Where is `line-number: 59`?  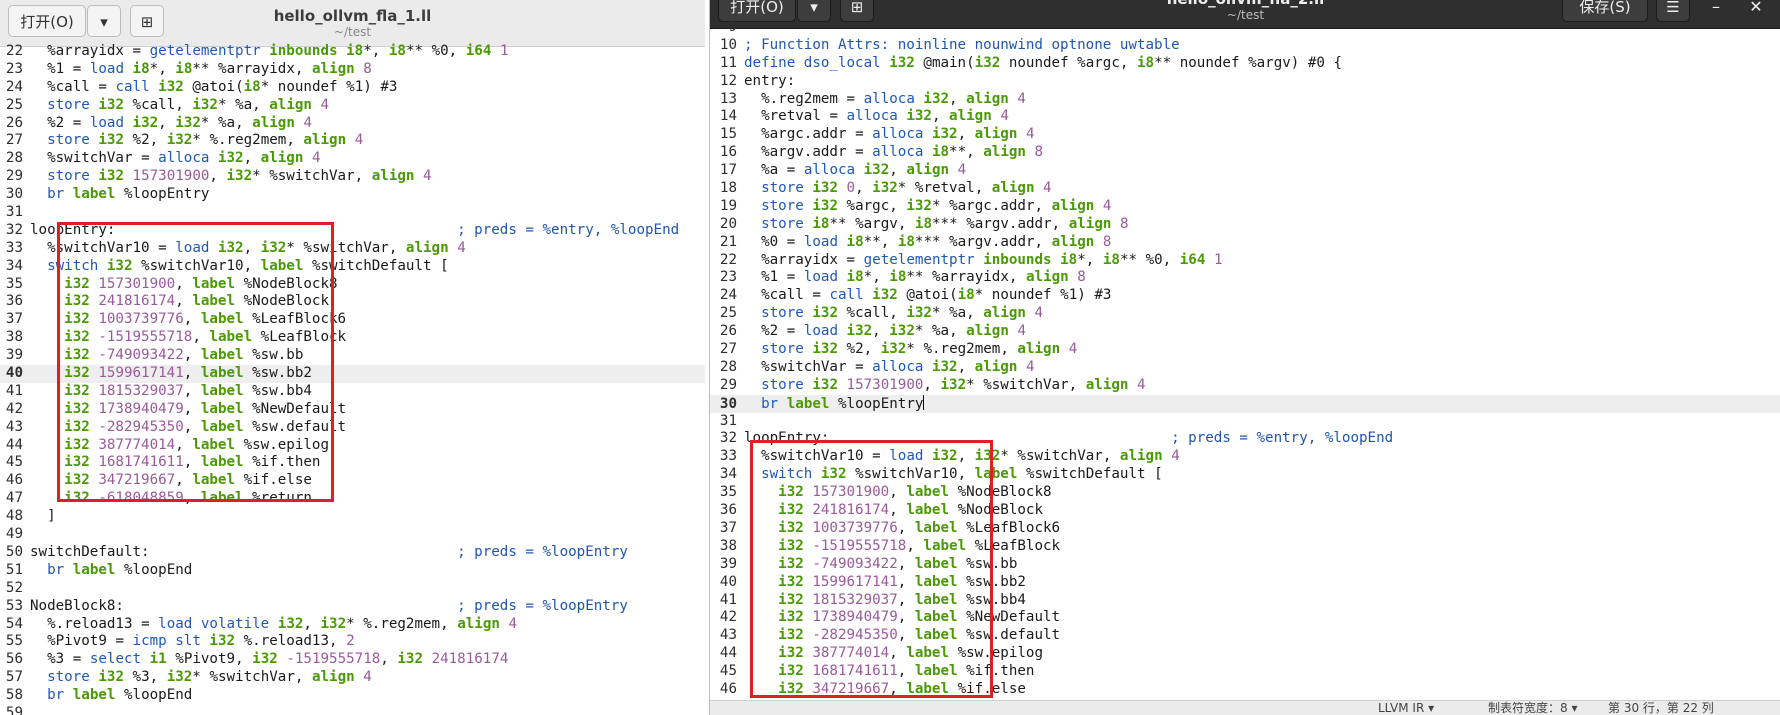
line-number: 59 is located at coordinates (14, 709).